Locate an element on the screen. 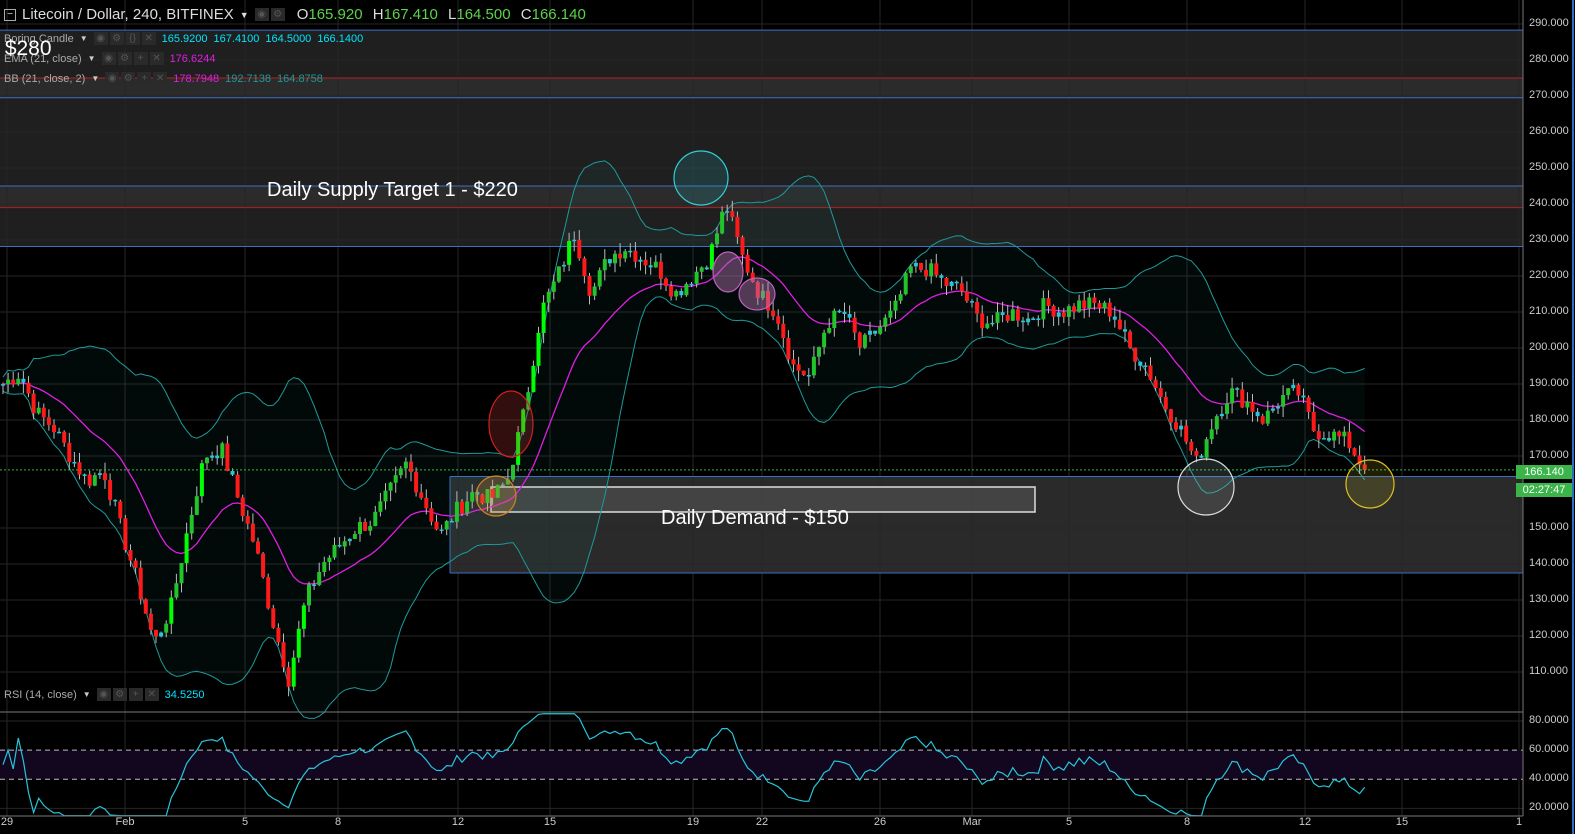 The height and width of the screenshot is (834, 1575). indicator-label: RSI (14, close) is located at coordinates (40, 695).